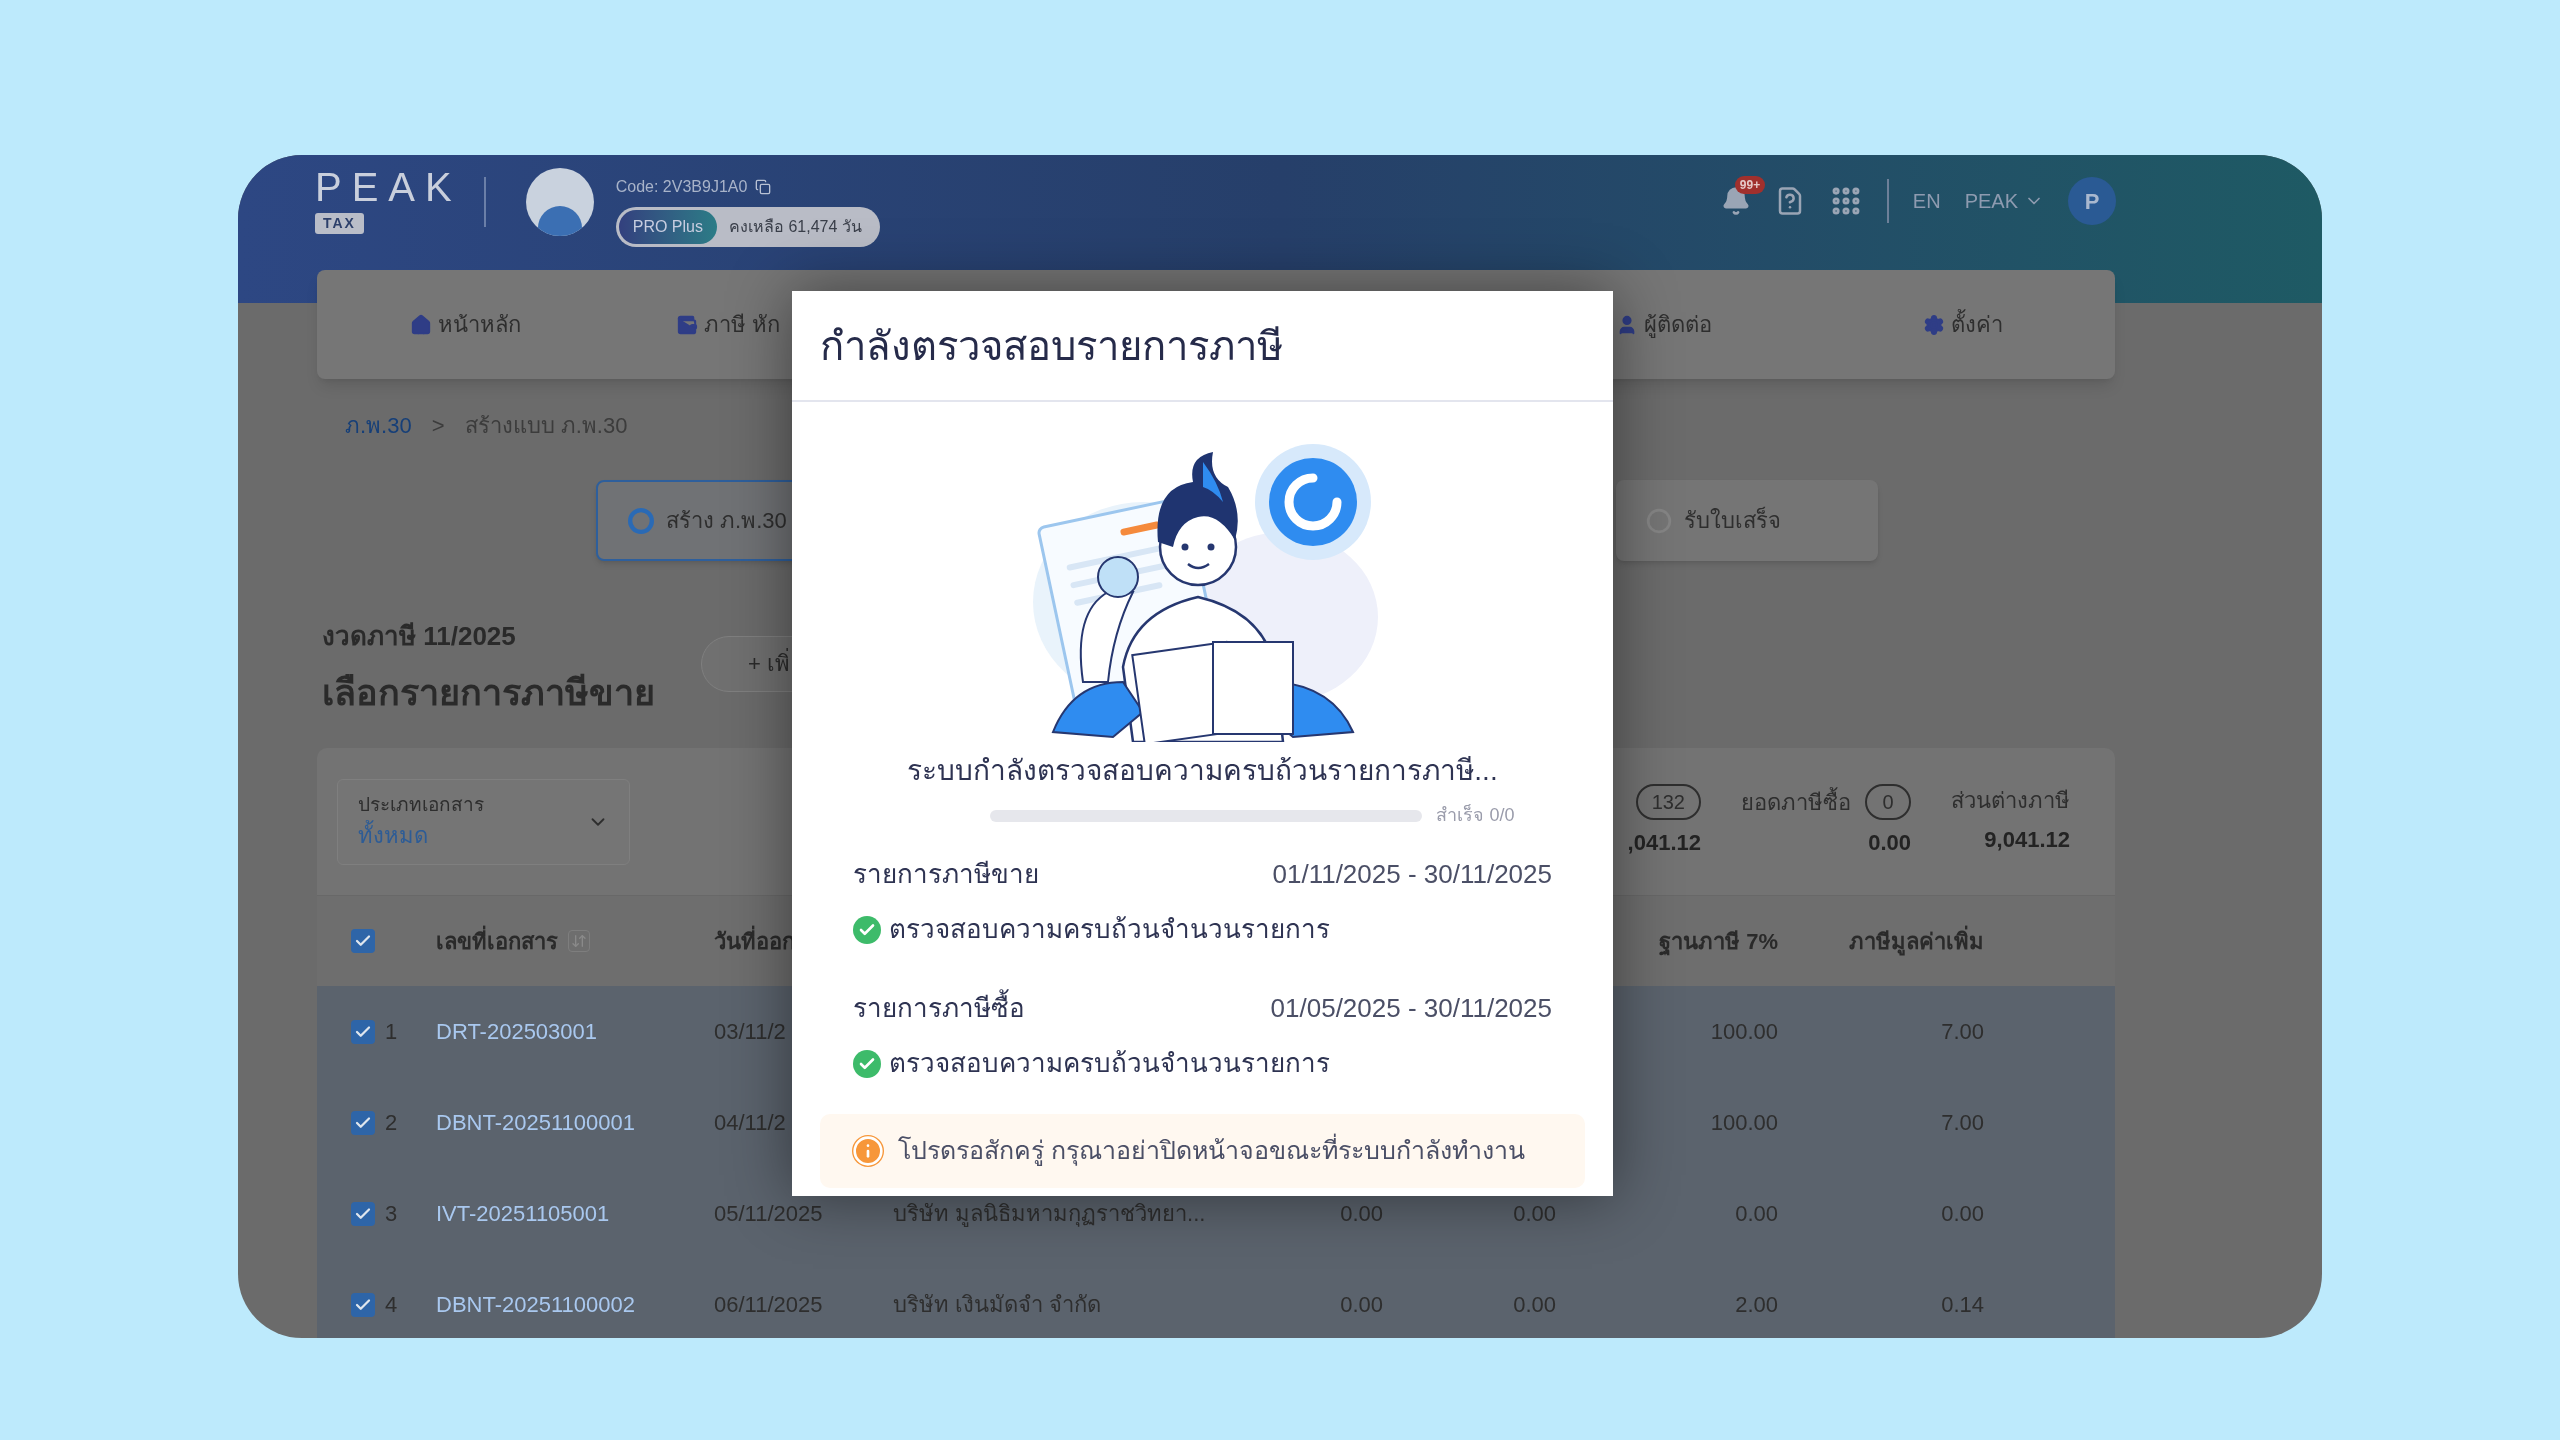  What do you see at coordinates (1051, 346) in the screenshot?
I see `dialog-title: กำลังตรวจสอบรายการภาษี` at bounding box center [1051, 346].